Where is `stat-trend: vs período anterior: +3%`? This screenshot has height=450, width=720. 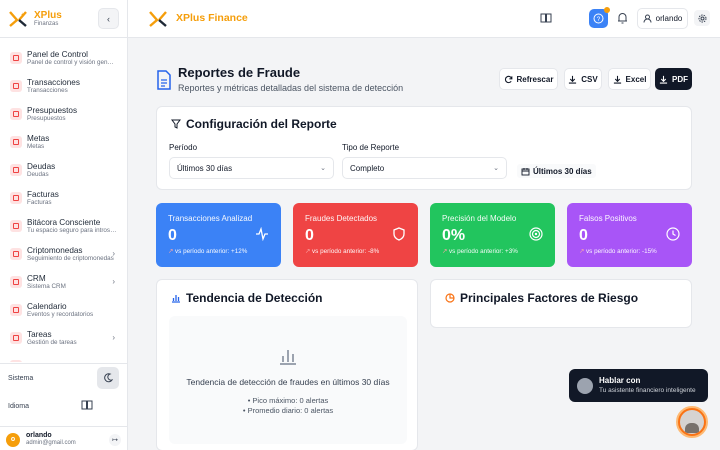
stat-trend: vs período anterior: +3% is located at coordinates (483, 251).